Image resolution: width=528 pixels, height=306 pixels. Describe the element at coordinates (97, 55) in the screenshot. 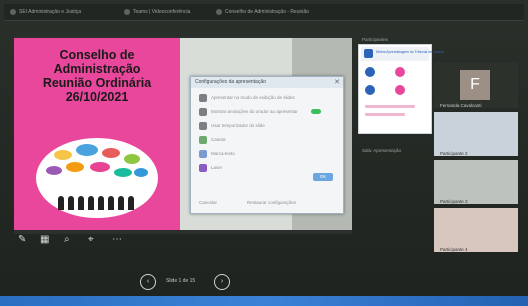

I see `slide-title-line: Conselho de` at that location.